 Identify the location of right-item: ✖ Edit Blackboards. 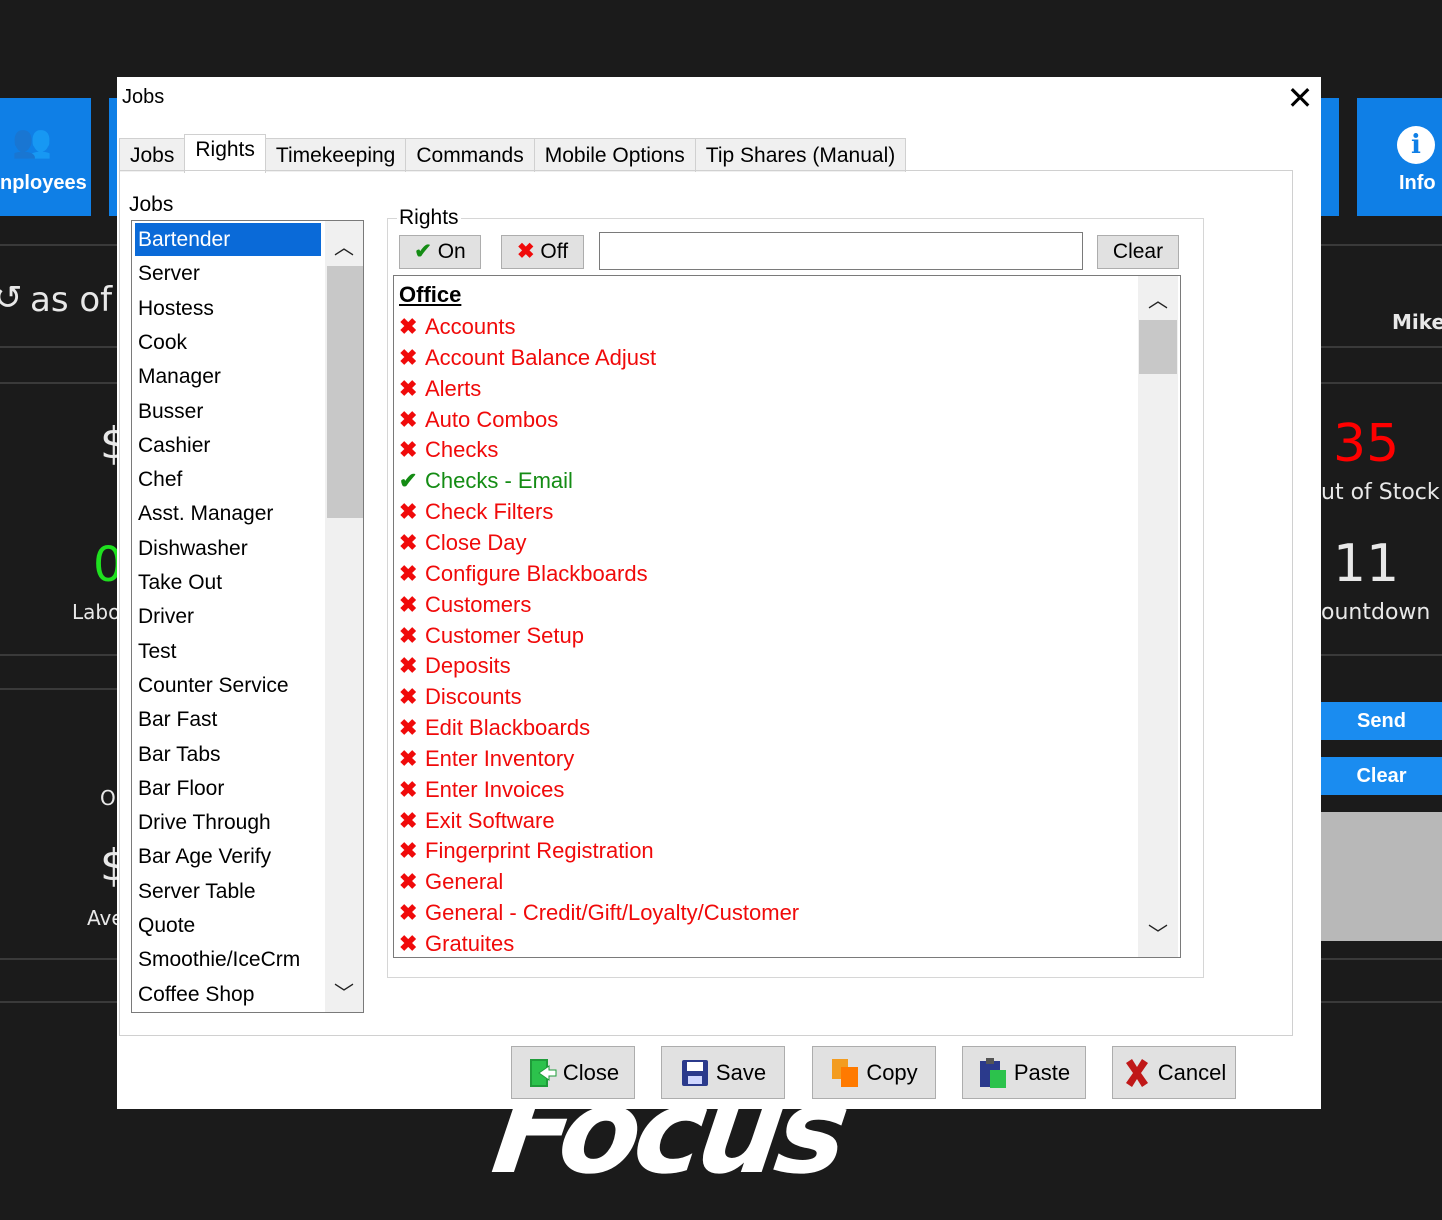
(494, 728).